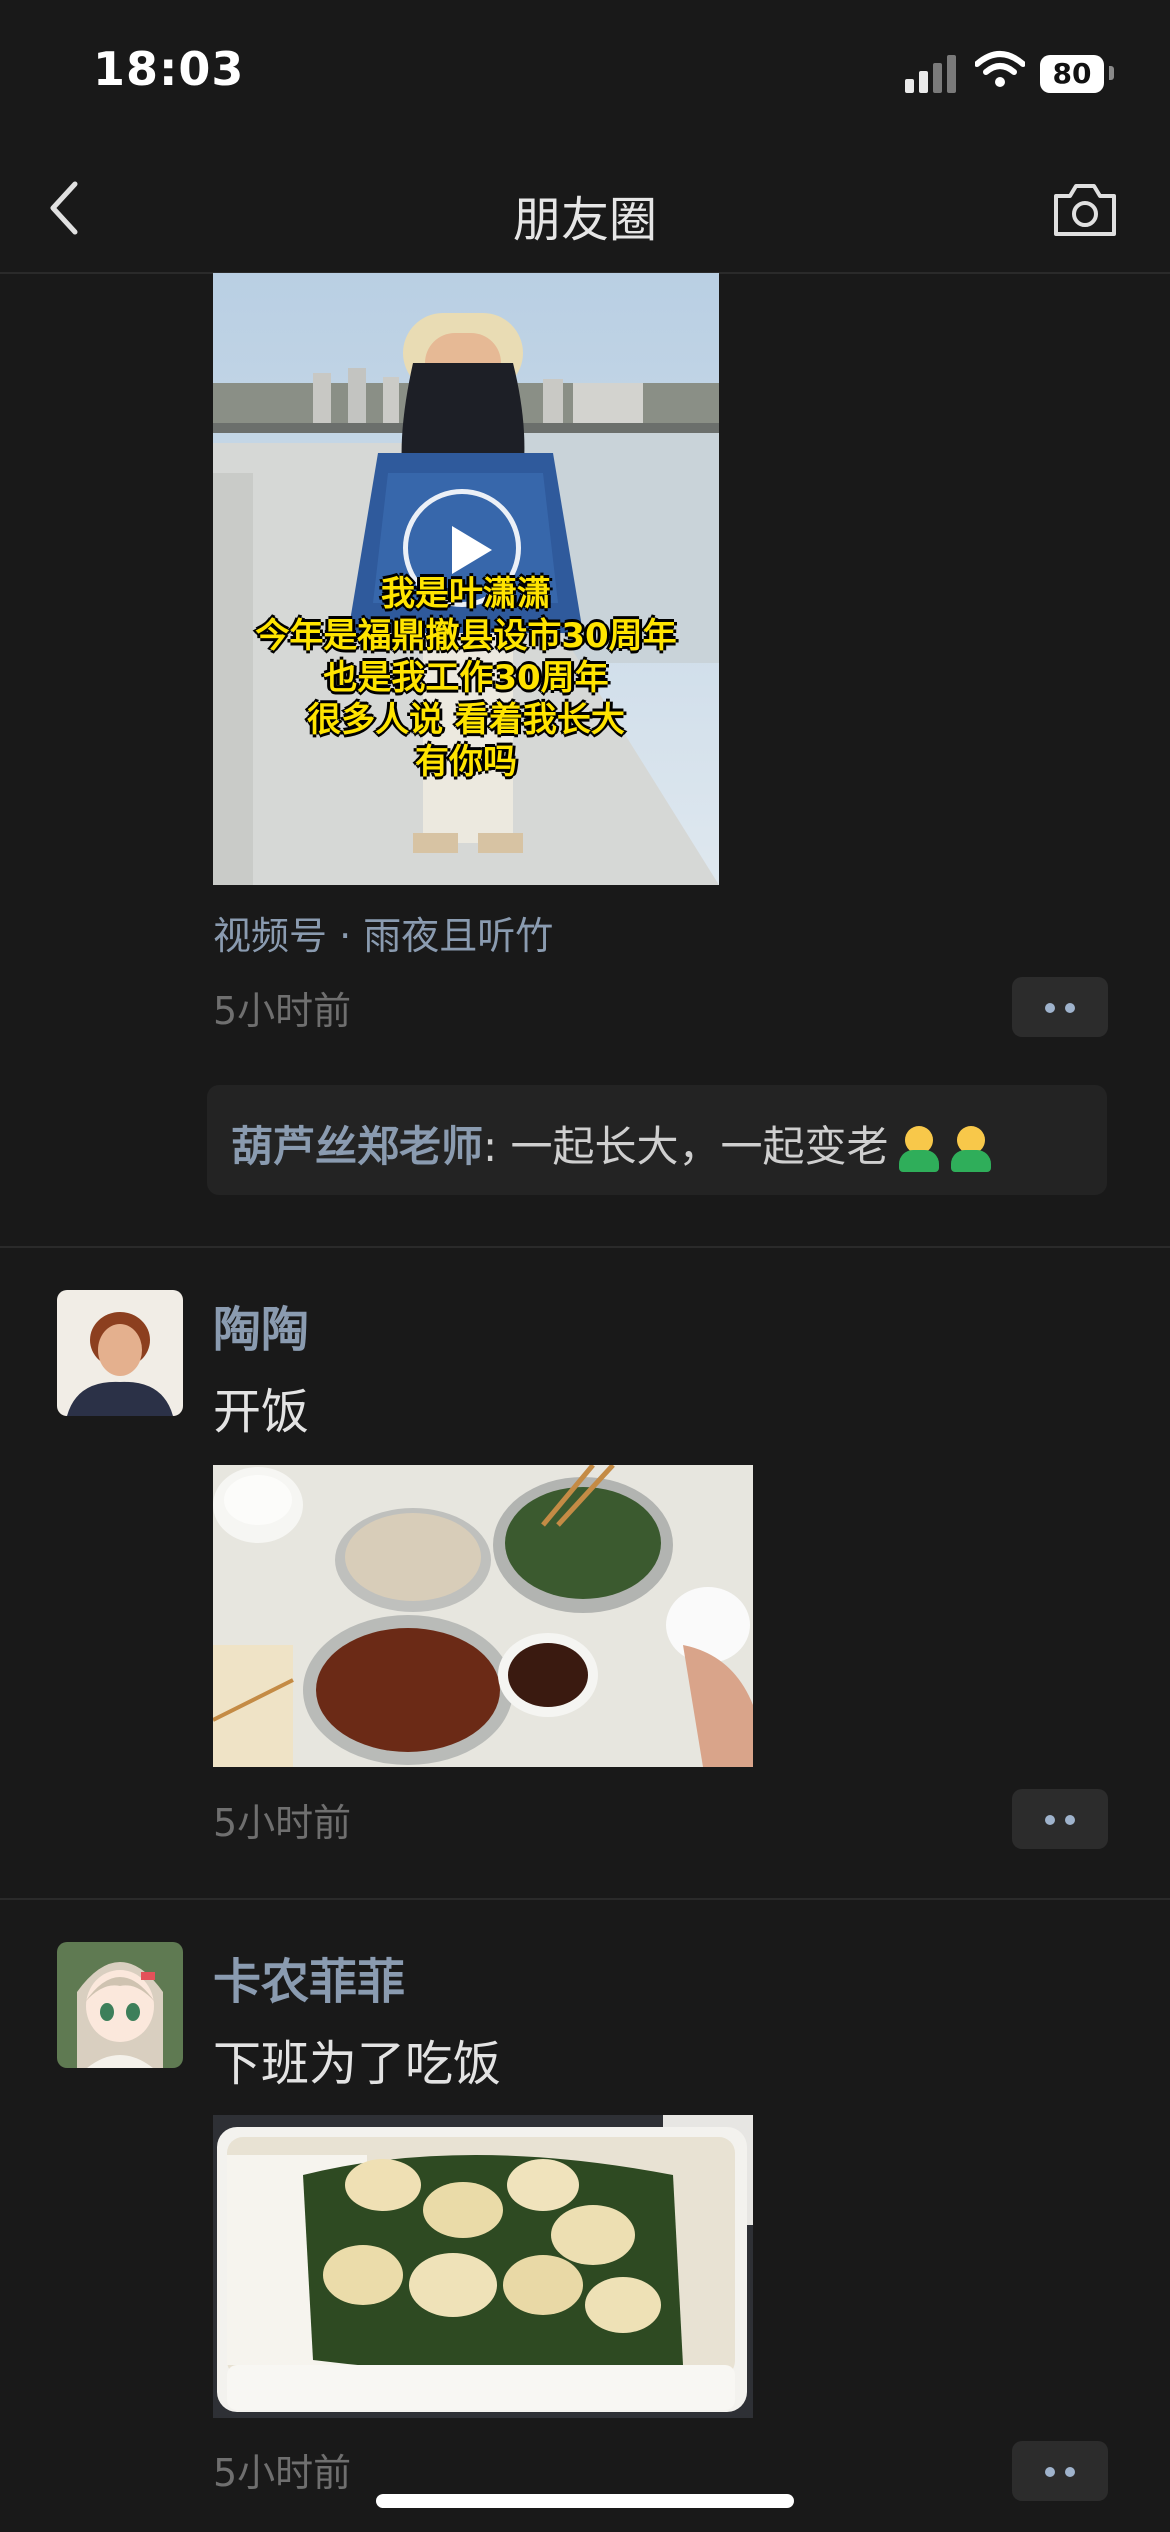 Image resolution: width=1170 pixels, height=2532 pixels. What do you see at coordinates (1111, 73) in the screenshot?
I see `battery-cap` at bounding box center [1111, 73].